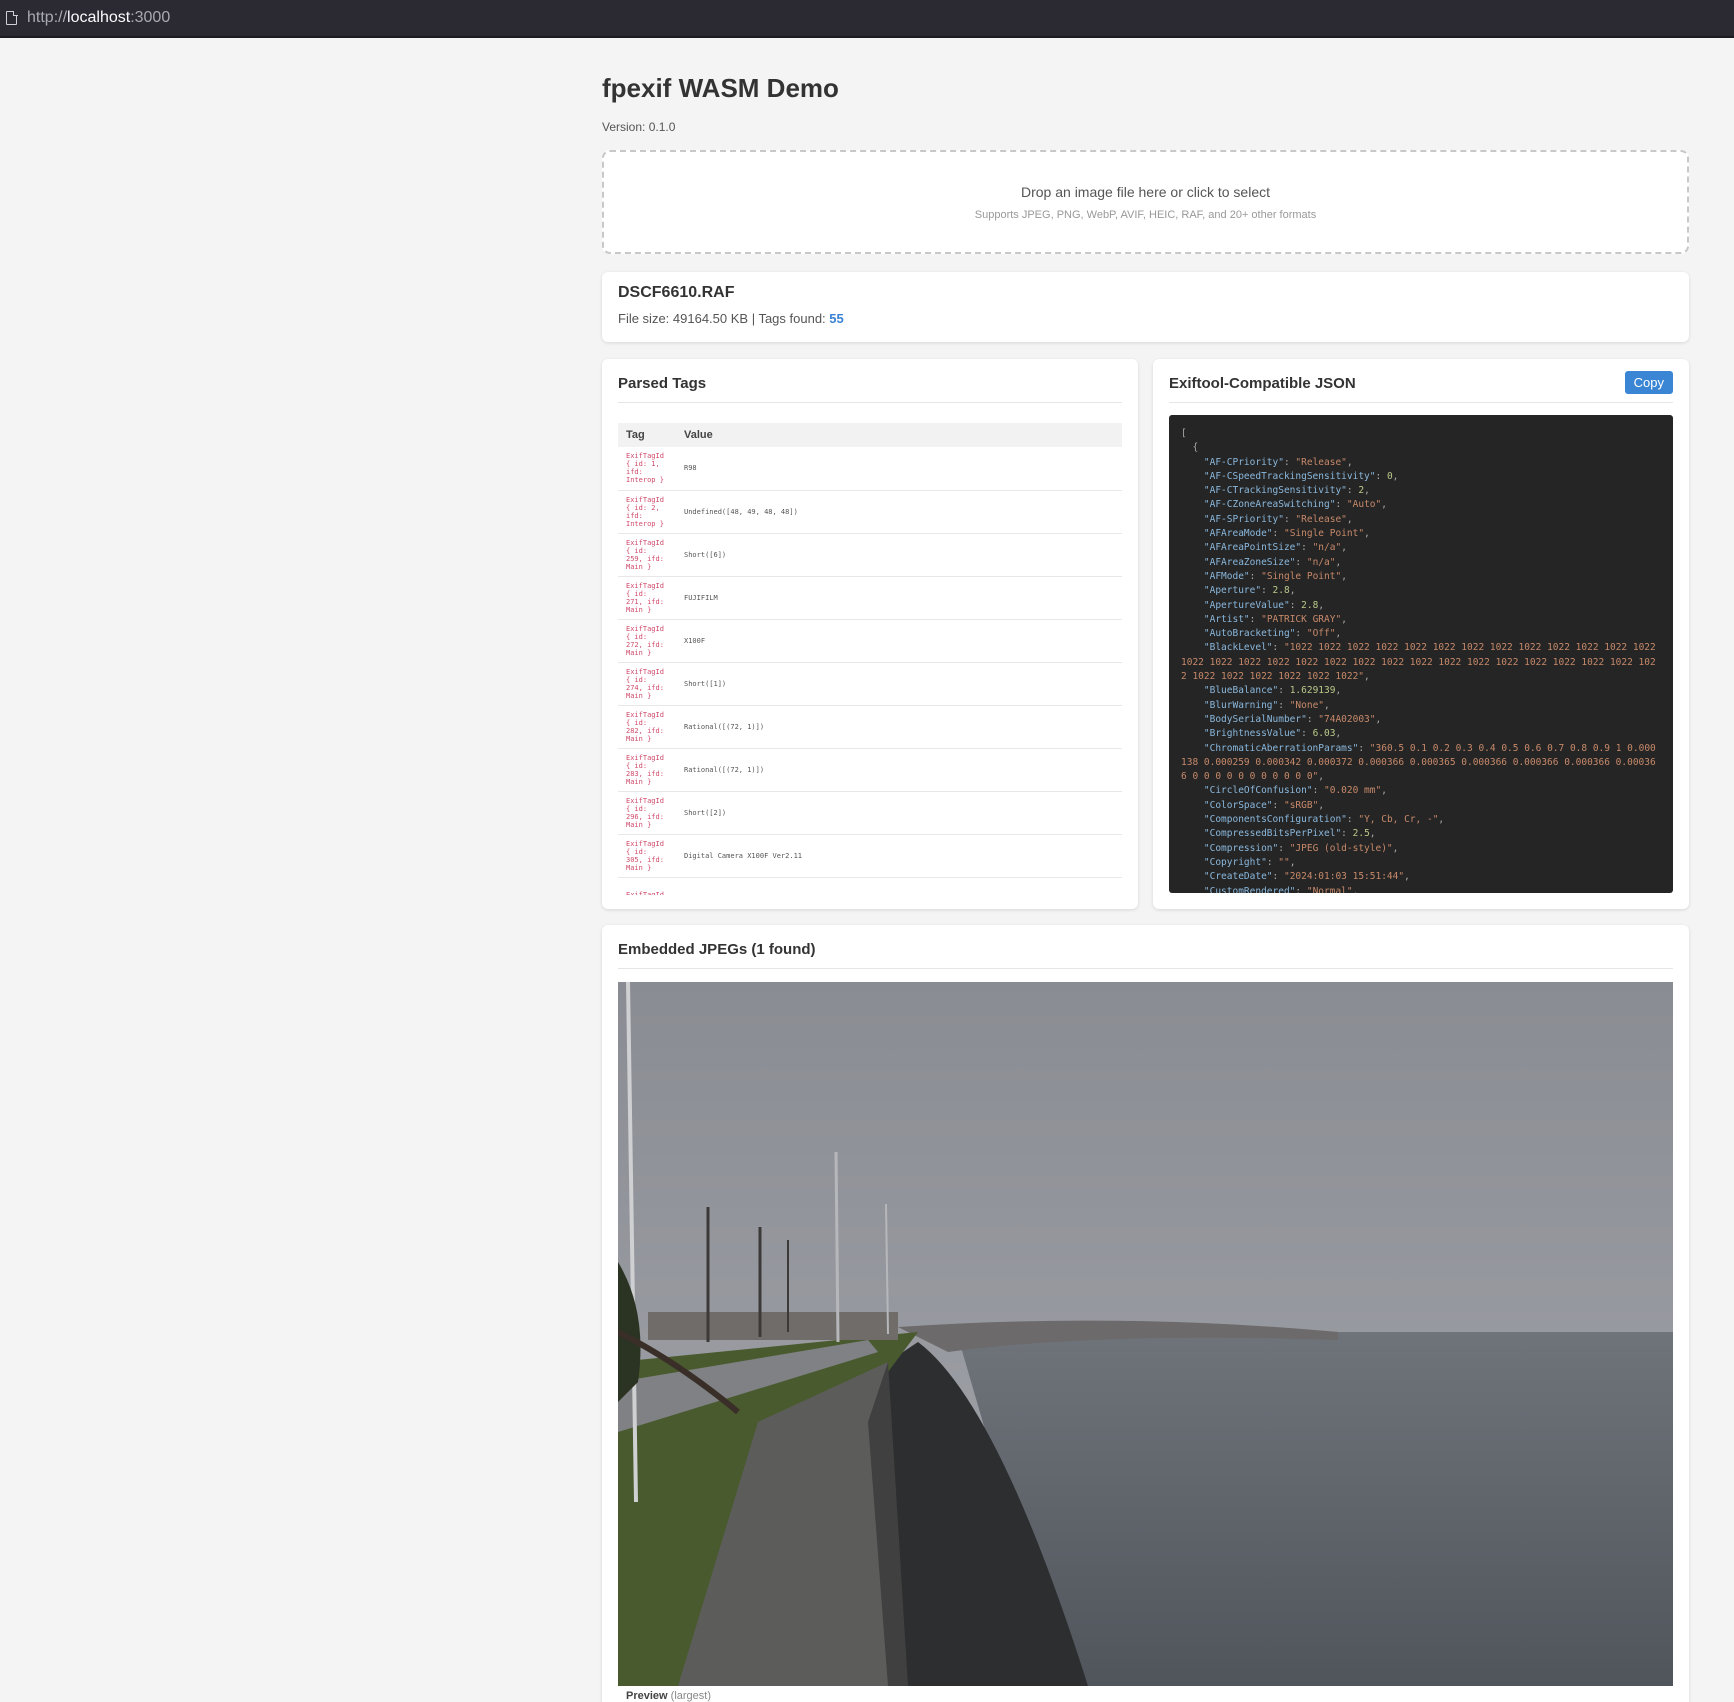 The image size is (1734, 1702). What do you see at coordinates (1269, 505) in the screenshot?
I see `json-key: "AF-CZoneAreaSwitching"` at bounding box center [1269, 505].